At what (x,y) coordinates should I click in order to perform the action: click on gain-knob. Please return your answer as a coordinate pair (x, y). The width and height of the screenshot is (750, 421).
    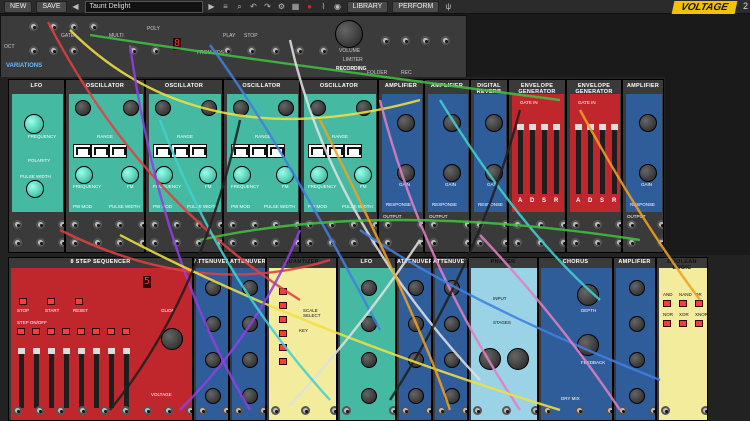
    Looking at the image, I should click on (406, 173).